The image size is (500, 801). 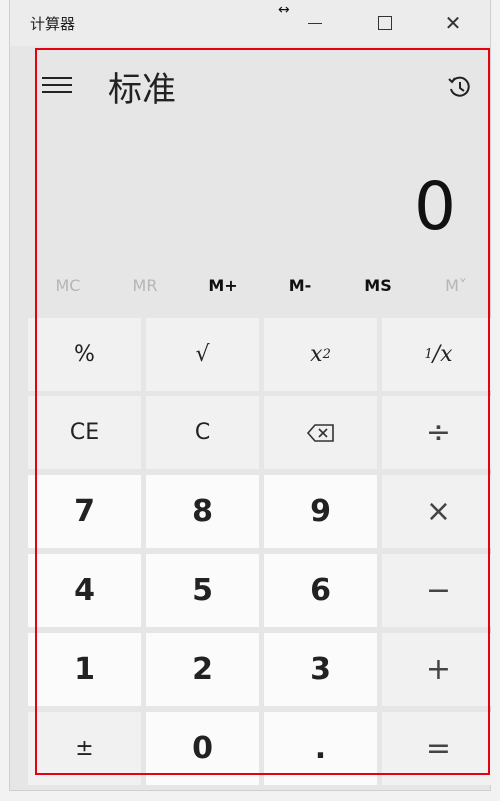 I want to click on divide-button: ÷, so click(x=438, y=432).